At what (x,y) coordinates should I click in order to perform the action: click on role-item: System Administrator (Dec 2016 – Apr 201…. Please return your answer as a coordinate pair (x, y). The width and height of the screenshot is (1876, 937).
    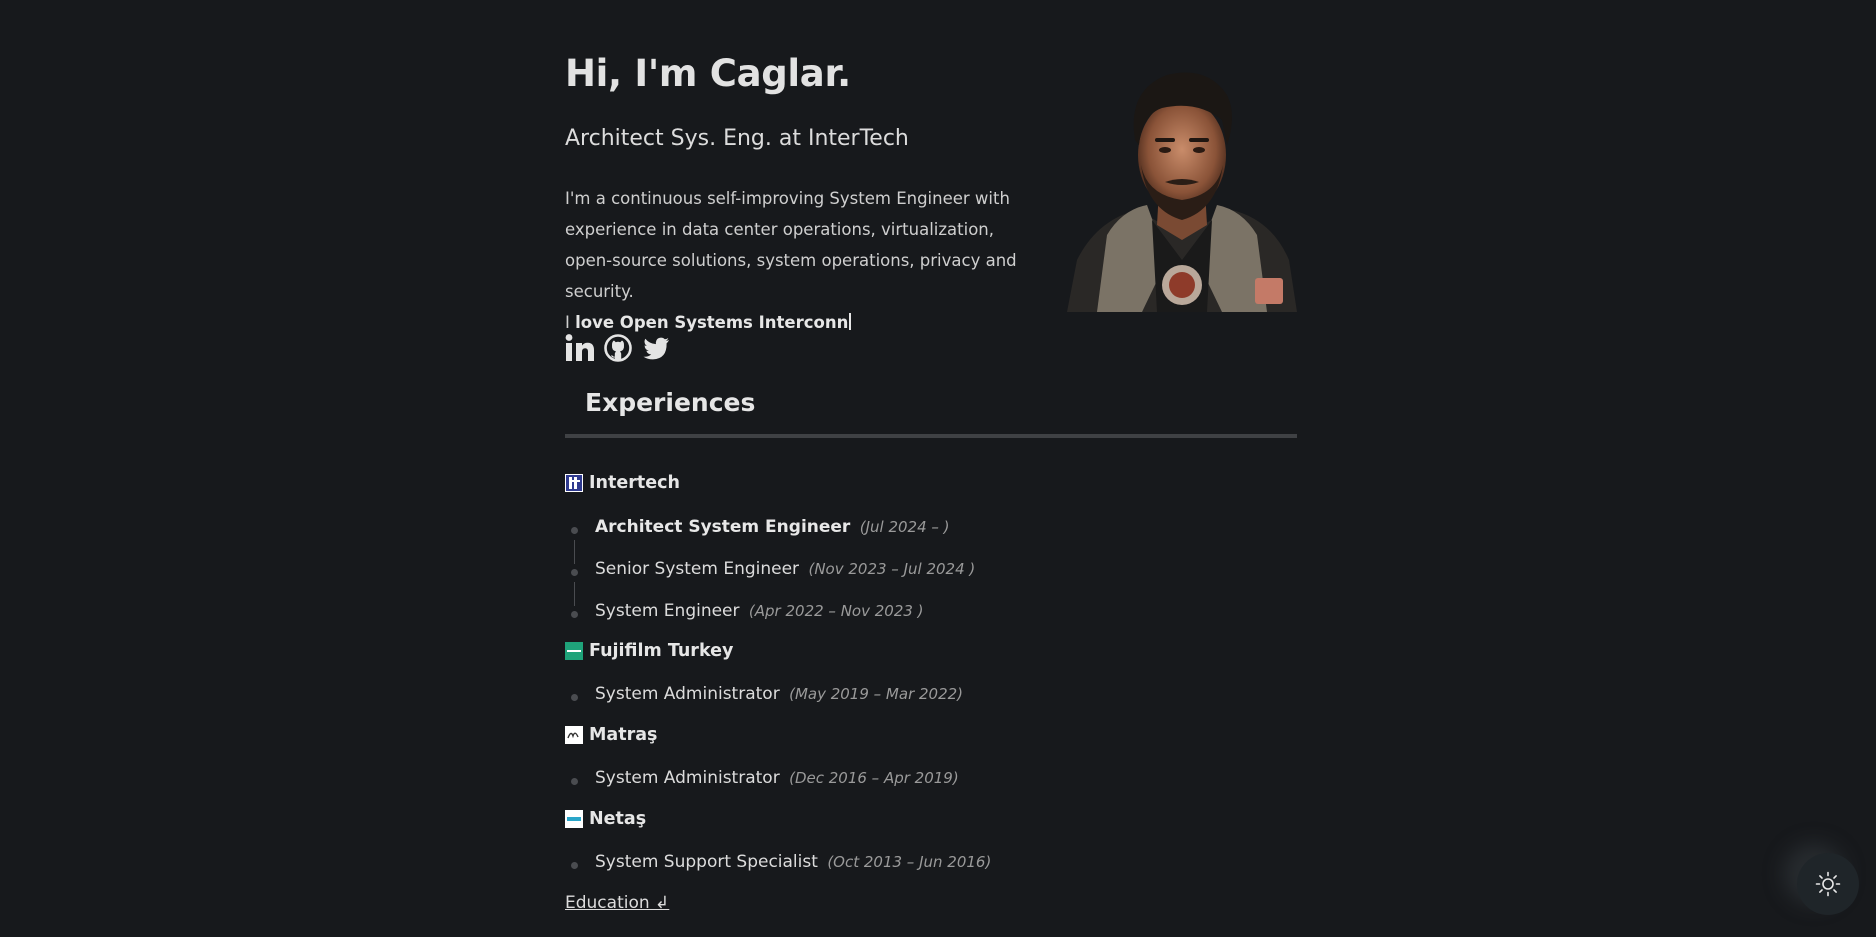
    Looking at the image, I should click on (777, 778).